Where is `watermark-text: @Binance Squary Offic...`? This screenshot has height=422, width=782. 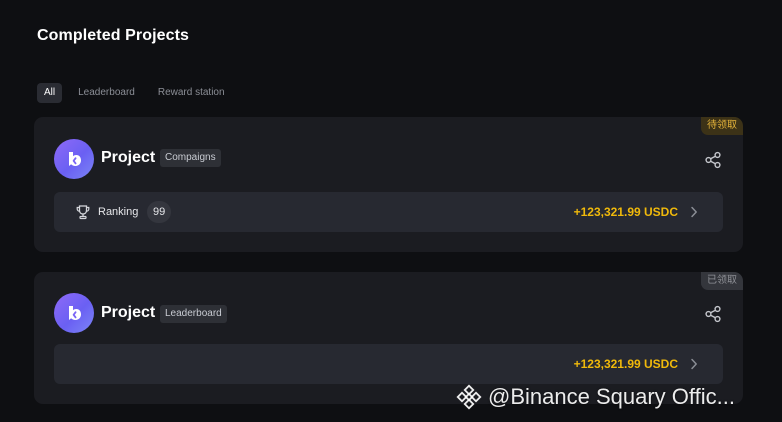 watermark-text: @Binance Squary Offic... is located at coordinates (611, 396).